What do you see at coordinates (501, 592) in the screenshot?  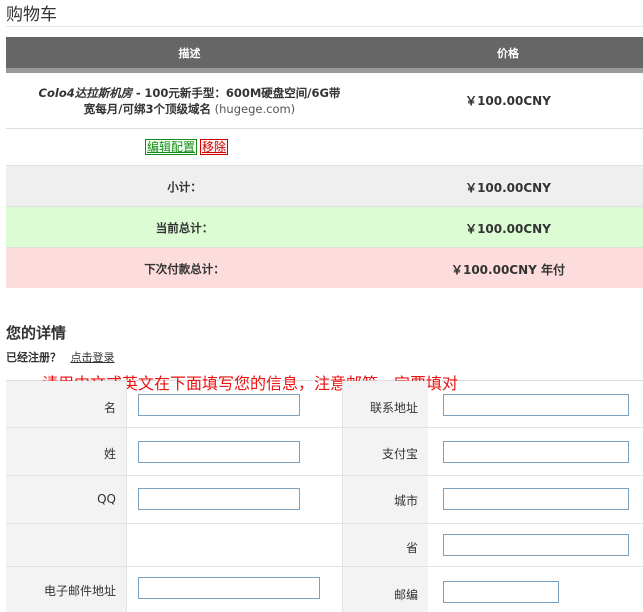 I see `postcode-input` at bounding box center [501, 592].